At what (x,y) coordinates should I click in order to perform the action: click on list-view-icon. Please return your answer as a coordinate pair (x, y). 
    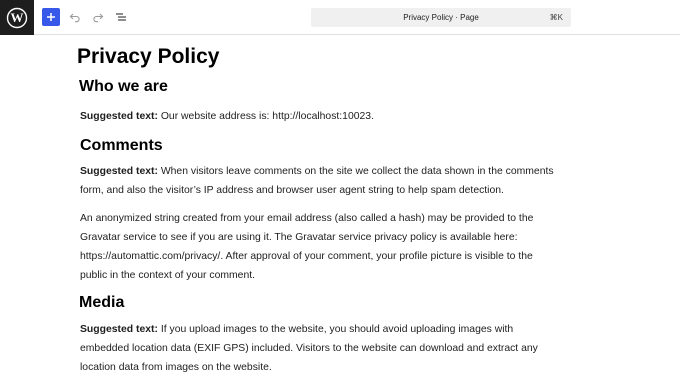
    Looking at the image, I should click on (121, 17).